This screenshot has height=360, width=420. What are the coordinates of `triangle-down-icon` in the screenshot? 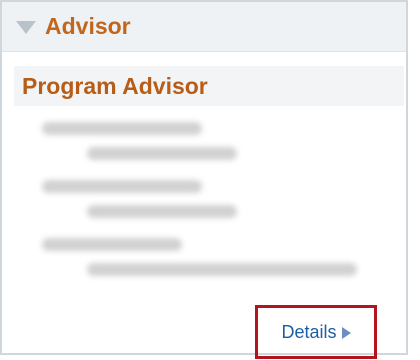 It's located at (26, 27).